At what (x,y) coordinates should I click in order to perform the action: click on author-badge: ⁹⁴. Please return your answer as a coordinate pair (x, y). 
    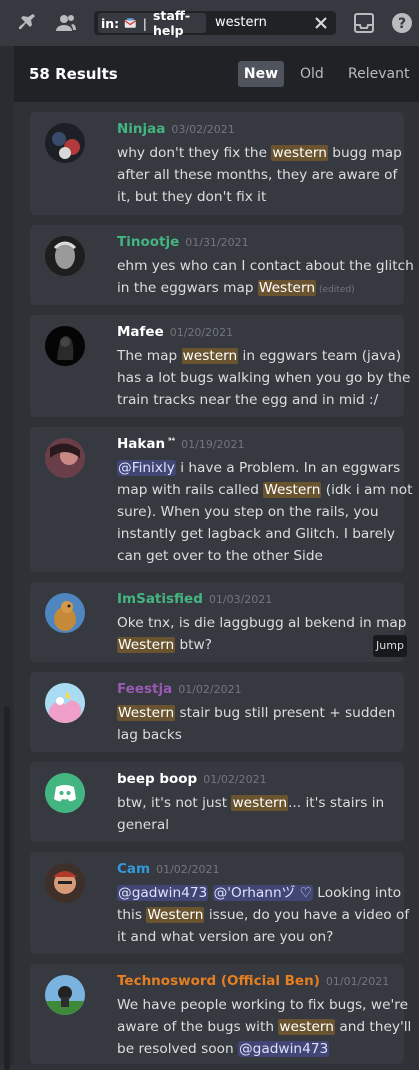
    Looking at the image, I should click on (172, 440).